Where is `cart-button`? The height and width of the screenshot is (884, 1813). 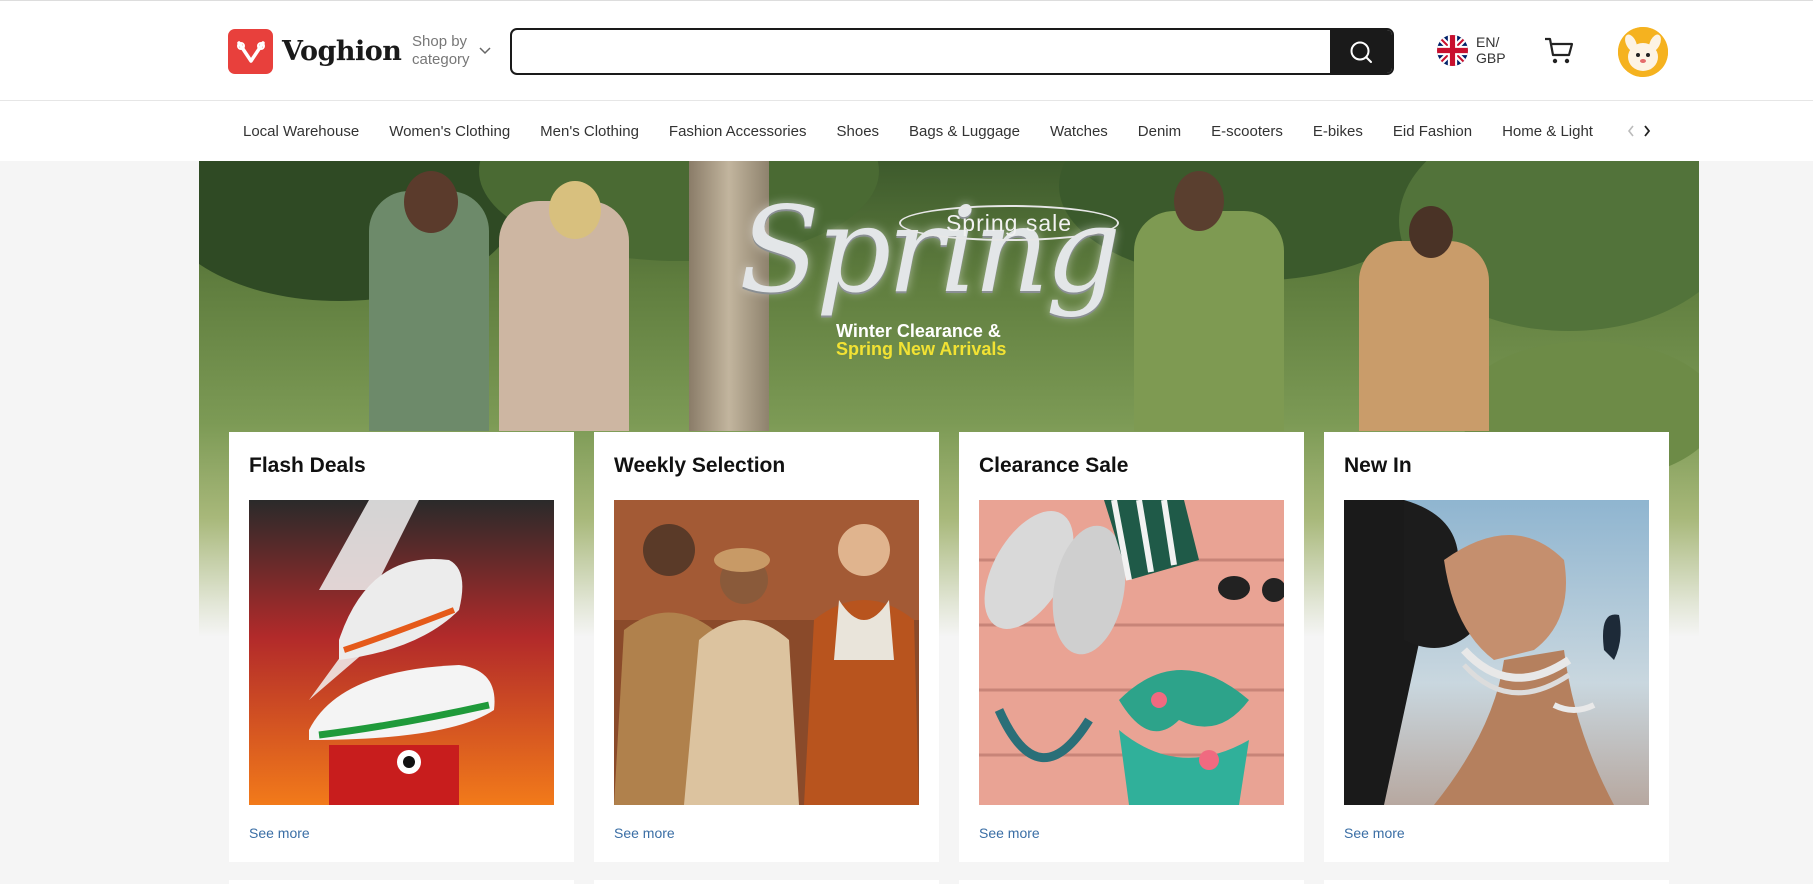
cart-button is located at coordinates (1559, 53).